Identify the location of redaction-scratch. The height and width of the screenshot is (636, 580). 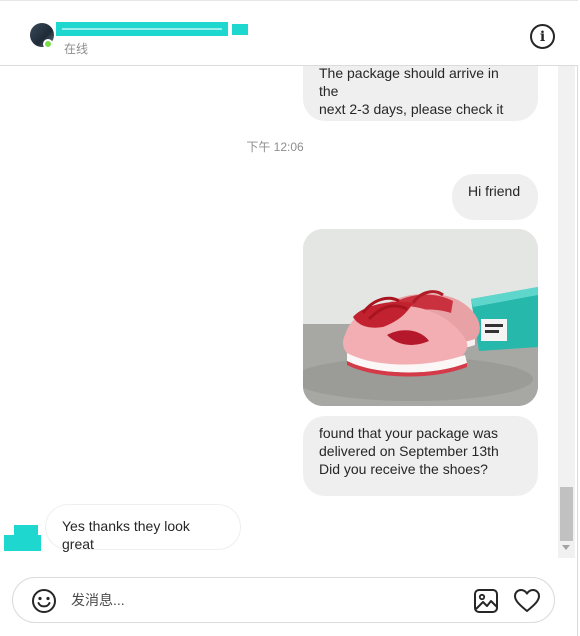
(142, 29).